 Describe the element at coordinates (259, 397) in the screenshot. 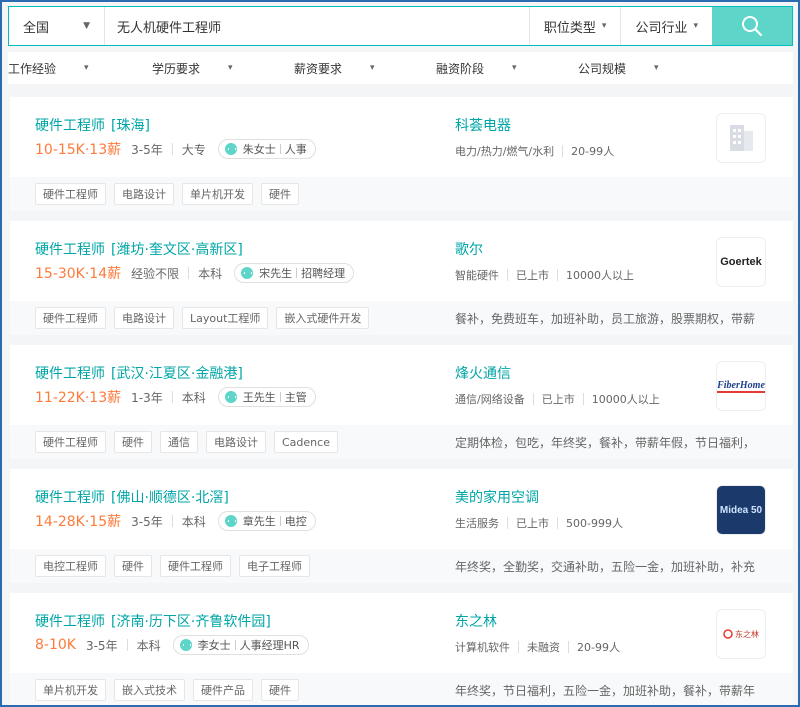

I see `recruiter-name: 王先生` at that location.